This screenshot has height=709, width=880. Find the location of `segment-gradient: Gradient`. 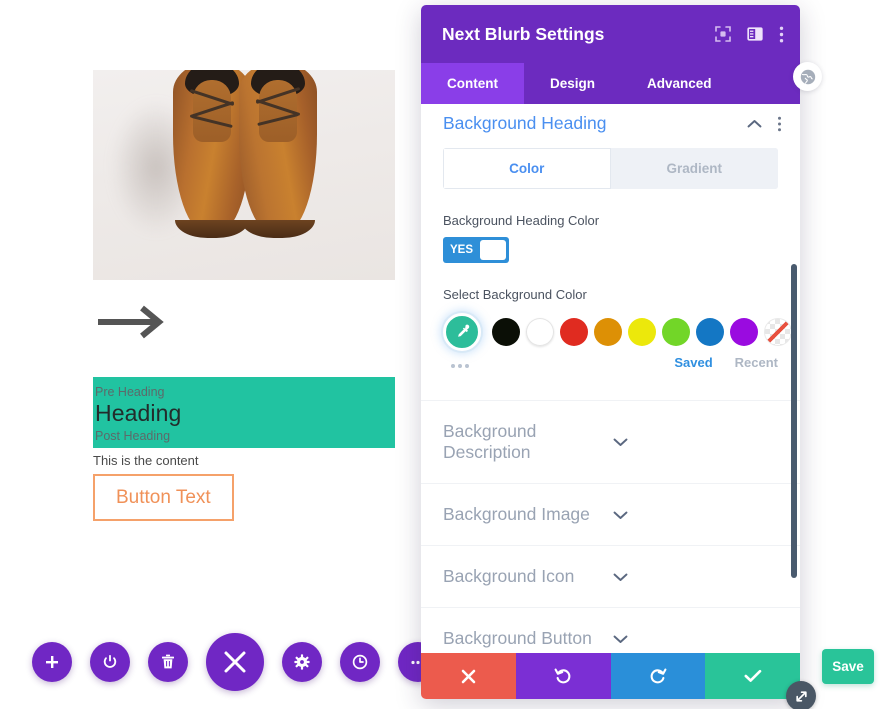

segment-gradient: Gradient is located at coordinates (694, 168).